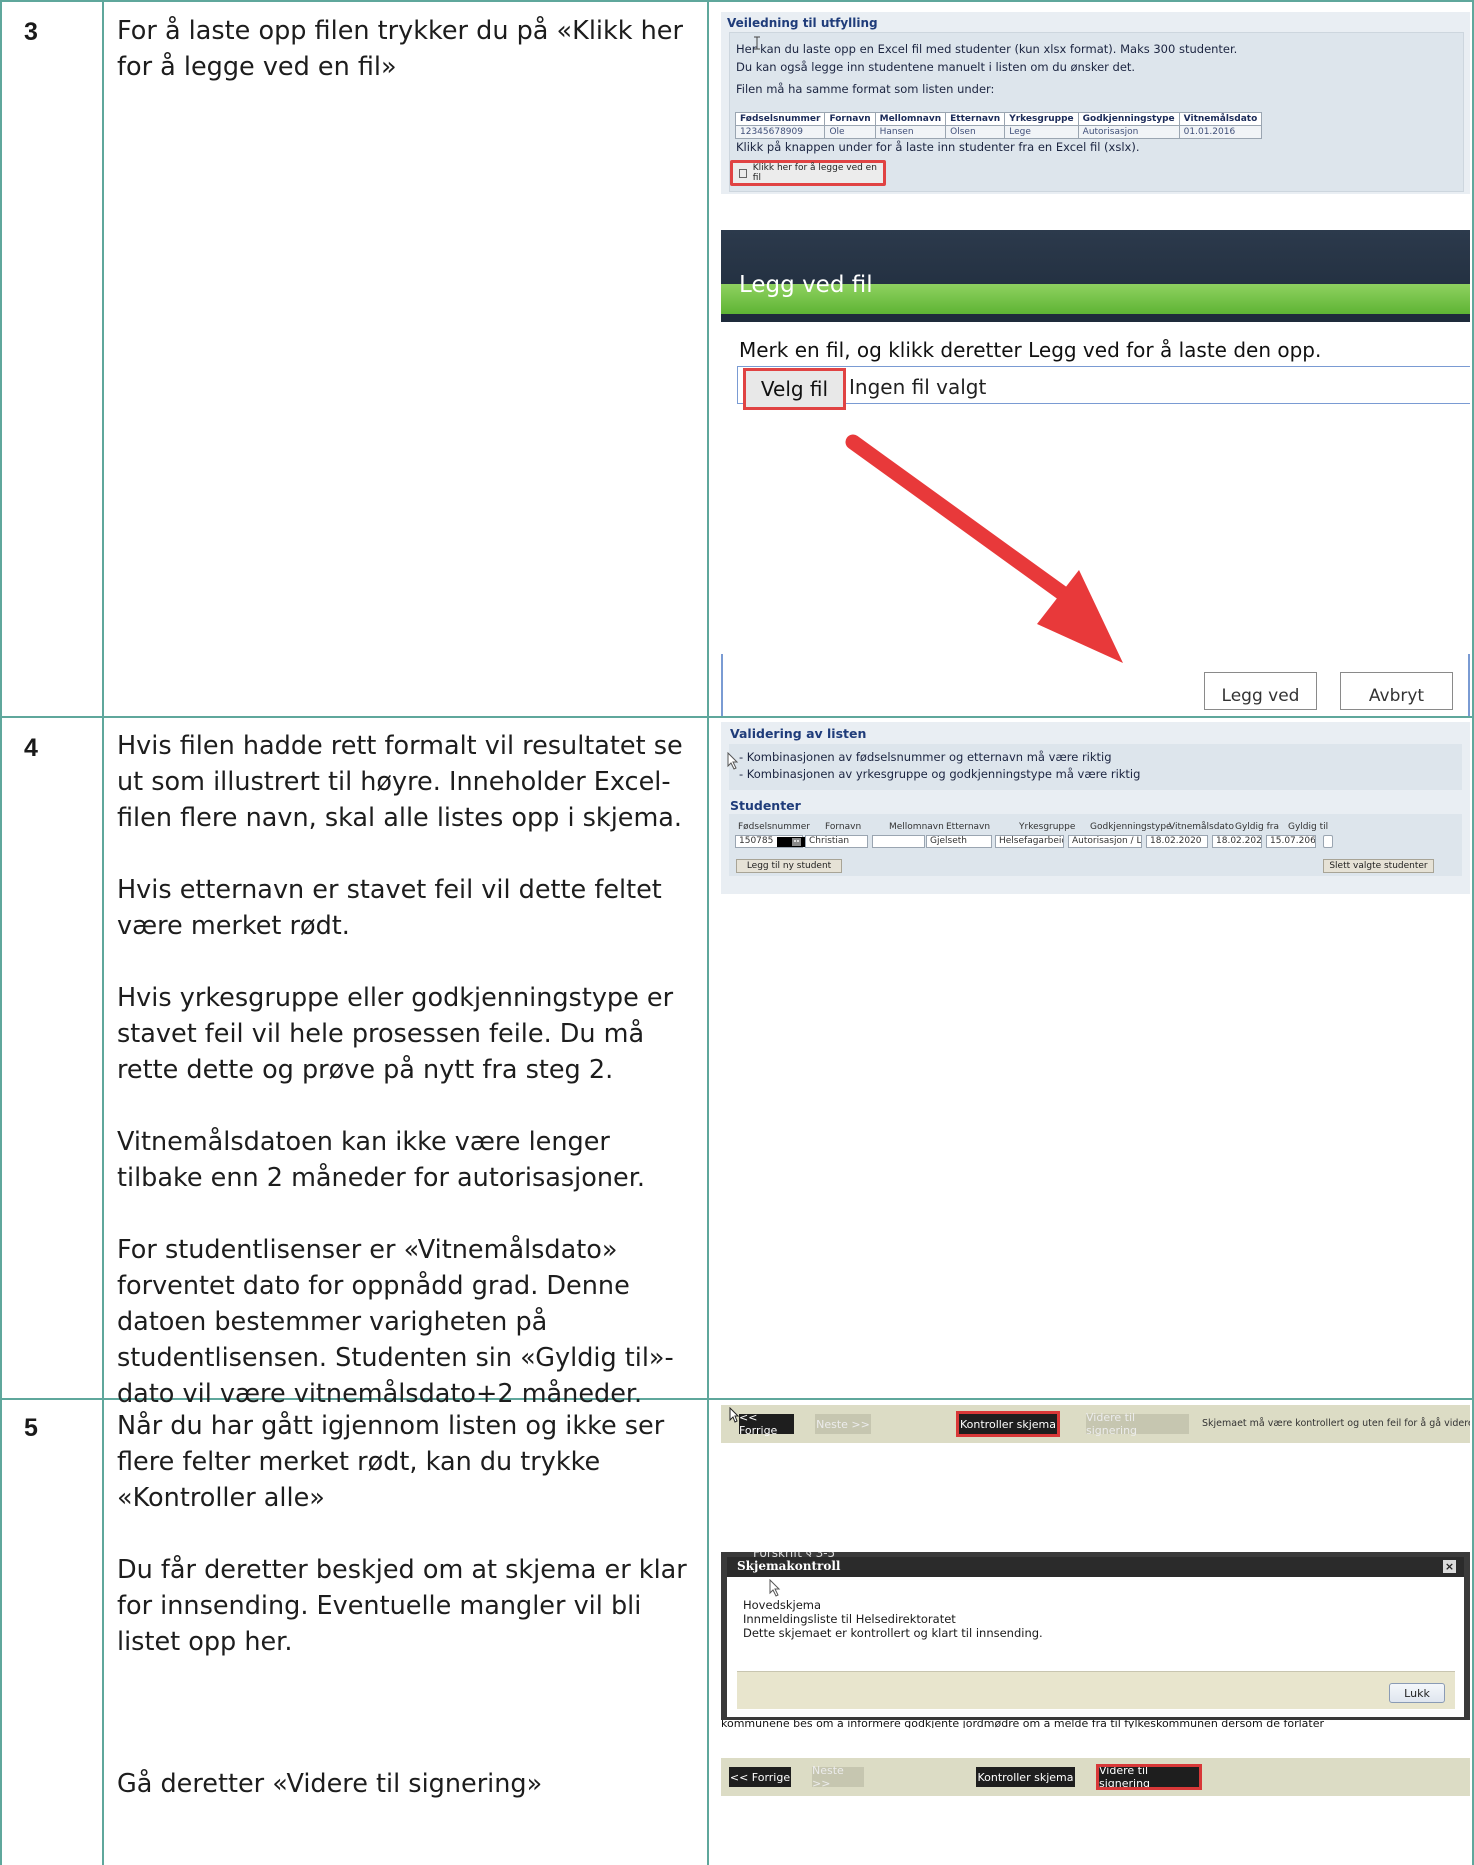 This screenshot has height=1865, width=1474. I want to click on step-5-paragraph: Gå deretter «Videre til signering», so click(330, 1784).